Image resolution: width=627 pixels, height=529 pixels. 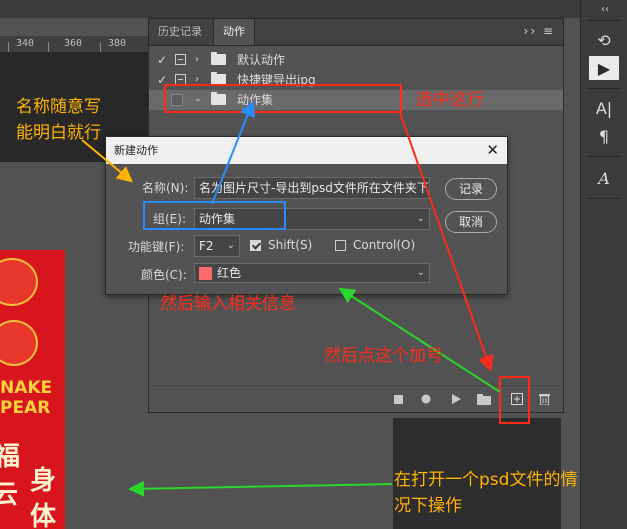 I want to click on horizontal-ruler: 340 360 380, so click(x=74, y=44).